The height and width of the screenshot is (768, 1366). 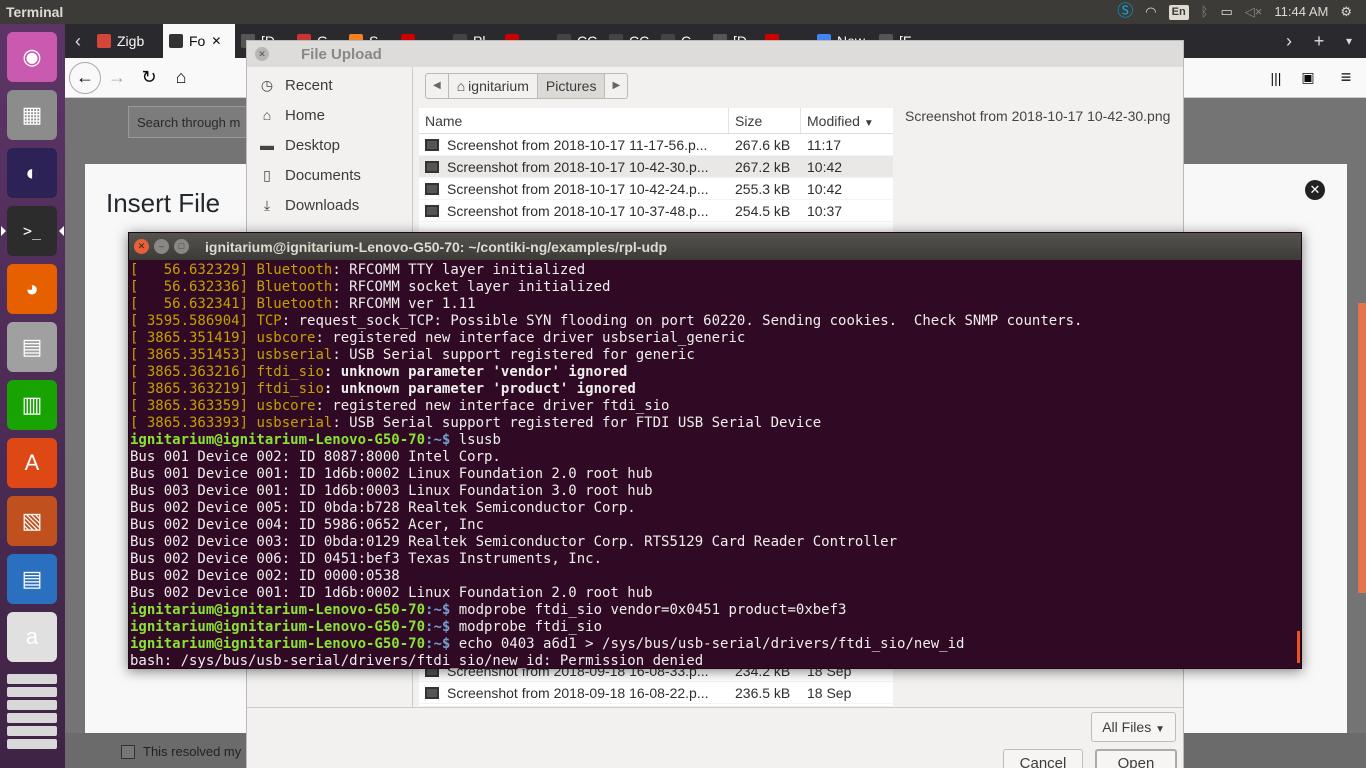 What do you see at coordinates (329, 145) in the screenshot?
I see `place-item-desktop: ▬ Desktop` at bounding box center [329, 145].